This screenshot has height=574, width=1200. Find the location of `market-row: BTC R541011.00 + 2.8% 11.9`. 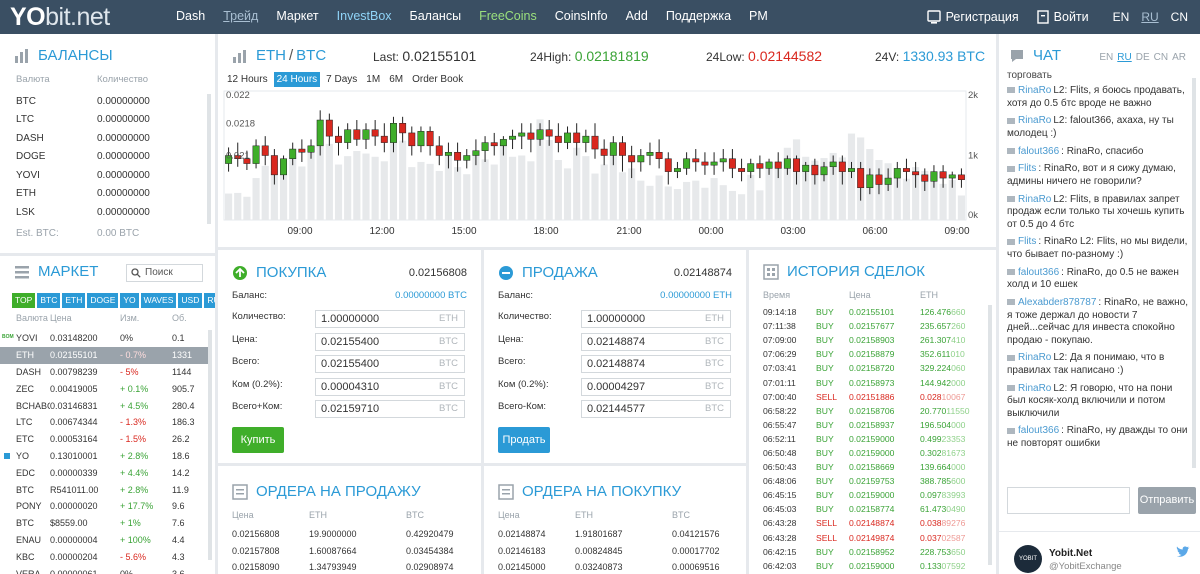

market-row: BTC R541011.00 + 2.8% 11.9 is located at coordinates (105, 489).